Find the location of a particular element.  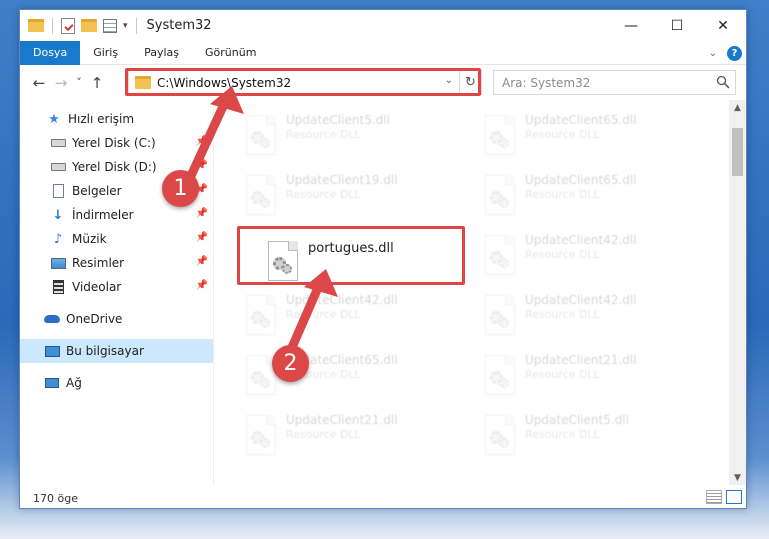

step-badge-1: 1 is located at coordinates (180, 188).